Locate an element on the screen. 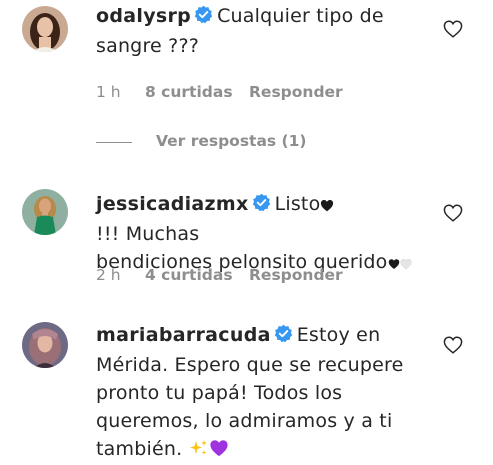  avatar-jessicadiazmx is located at coordinates (45, 212).